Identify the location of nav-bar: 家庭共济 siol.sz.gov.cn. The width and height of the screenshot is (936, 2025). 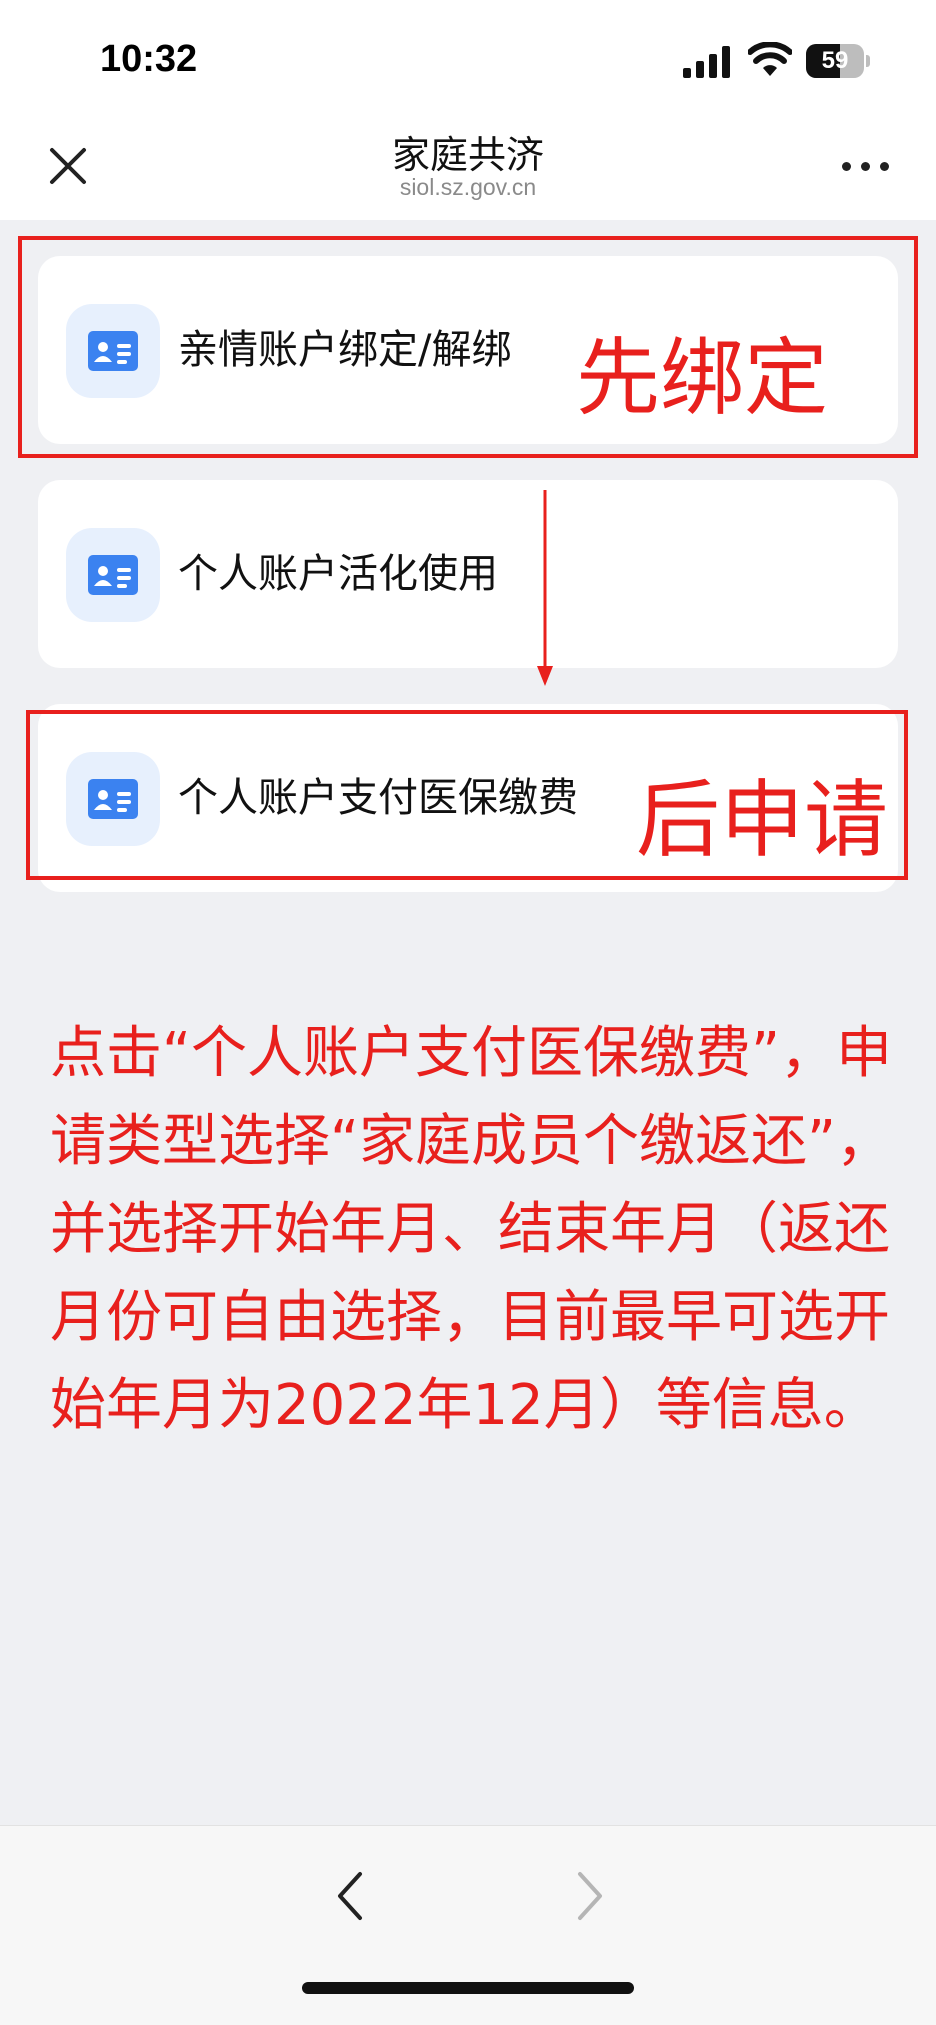
(468, 165).